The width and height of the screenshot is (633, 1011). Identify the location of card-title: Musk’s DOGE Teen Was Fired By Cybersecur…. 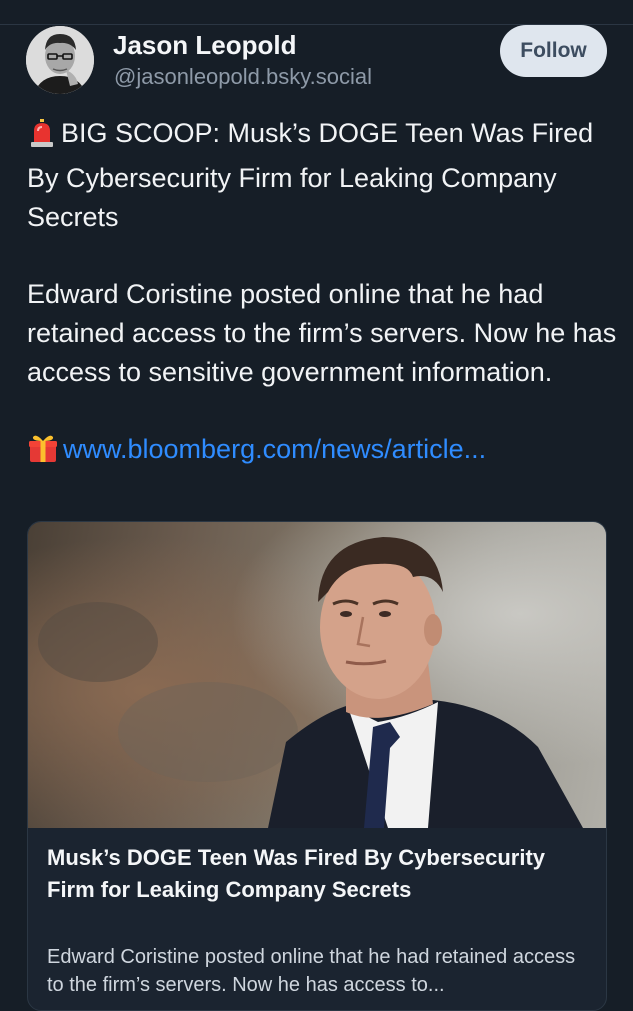
(317, 874).